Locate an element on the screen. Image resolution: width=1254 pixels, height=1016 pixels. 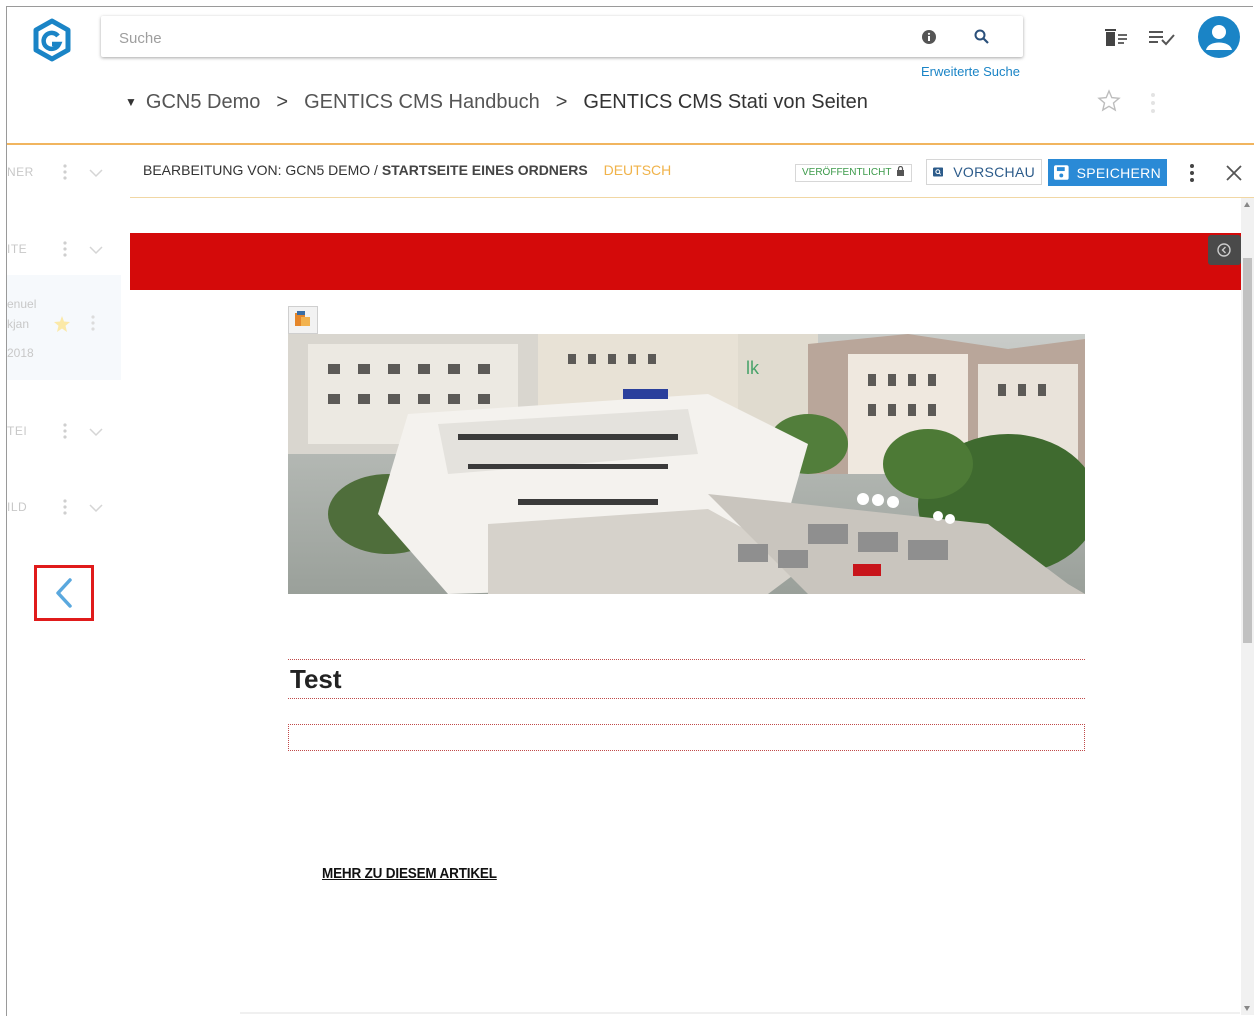
editor-page-name: STARTSEITE EINES ORDNERS is located at coordinates (484, 170).